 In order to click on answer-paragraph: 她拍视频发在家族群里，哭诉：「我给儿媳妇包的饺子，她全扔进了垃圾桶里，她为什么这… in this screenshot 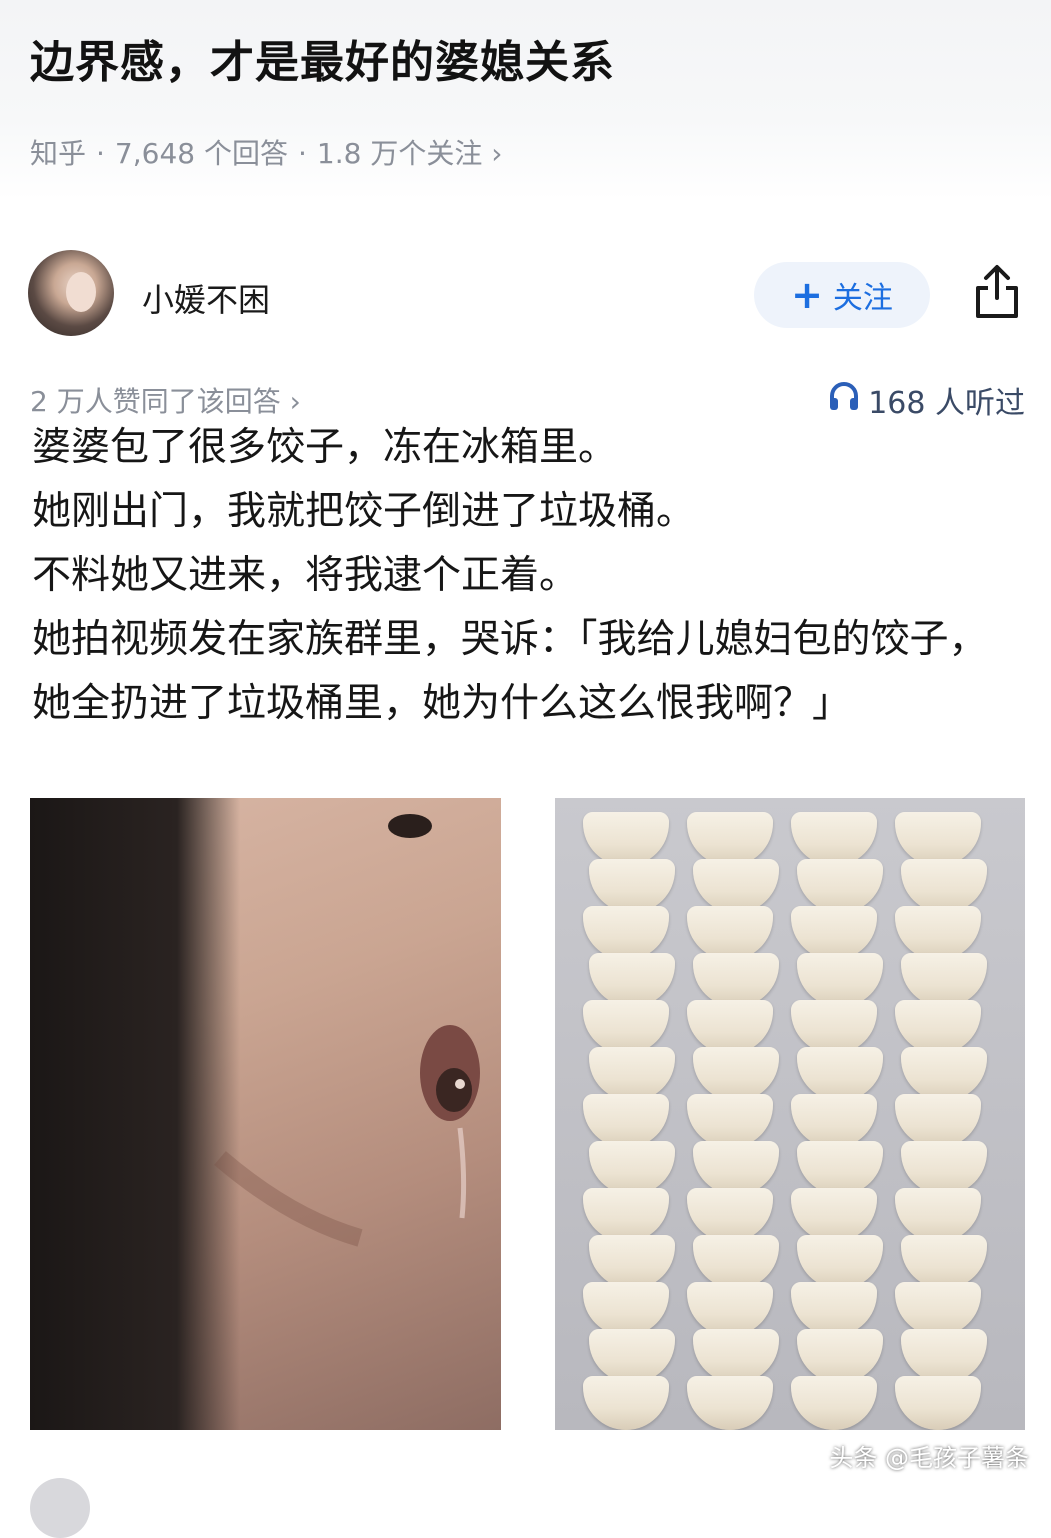, I will do `click(510, 671)`.